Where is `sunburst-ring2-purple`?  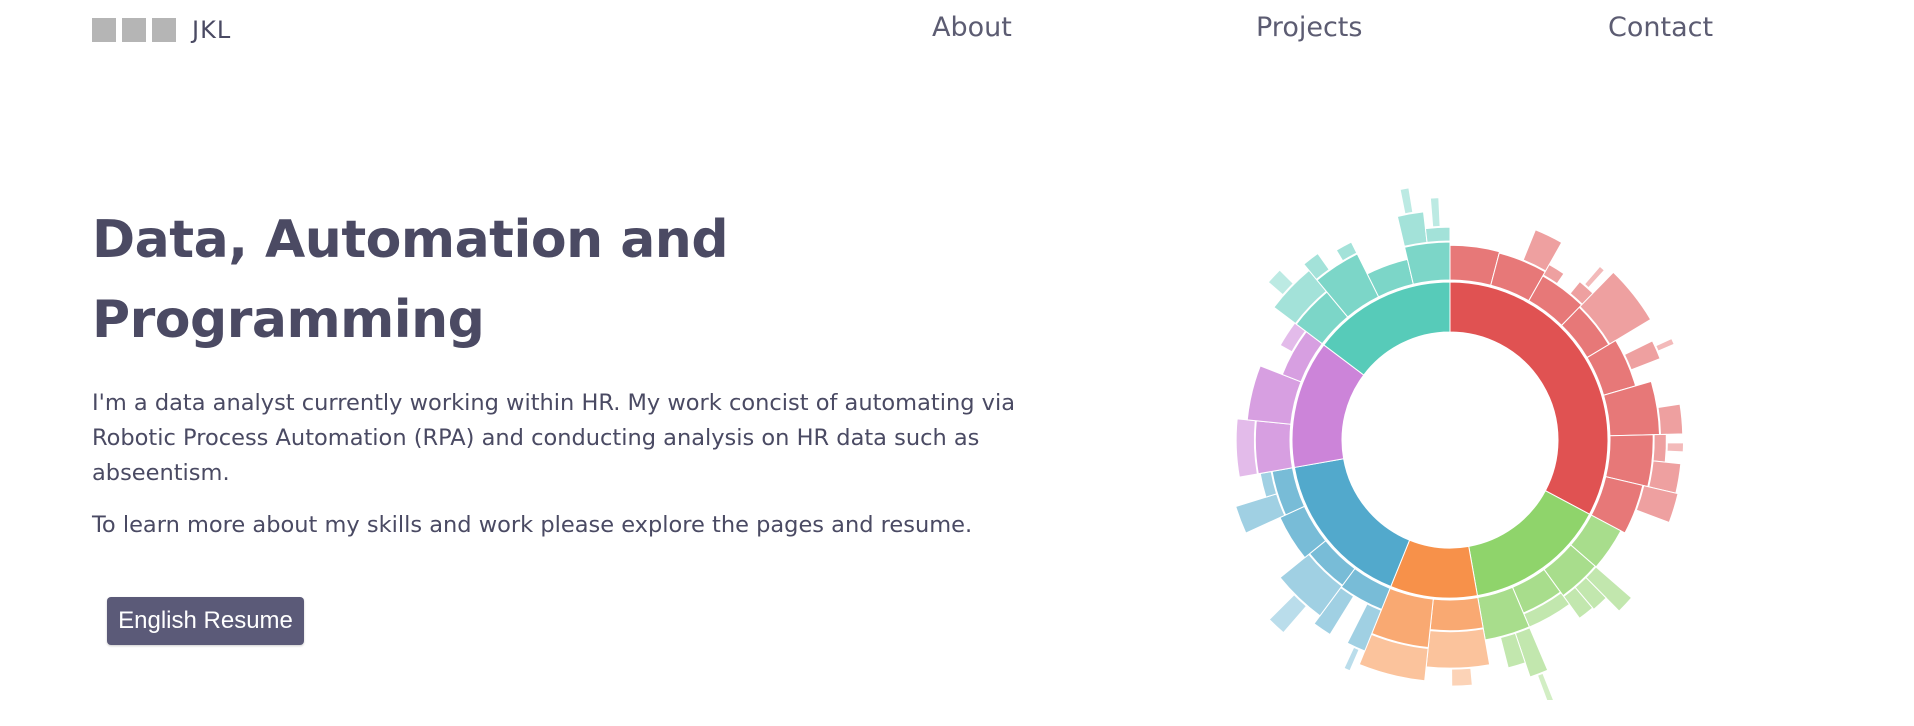 sunburst-ring2-purple is located at coordinates (1274, 447).